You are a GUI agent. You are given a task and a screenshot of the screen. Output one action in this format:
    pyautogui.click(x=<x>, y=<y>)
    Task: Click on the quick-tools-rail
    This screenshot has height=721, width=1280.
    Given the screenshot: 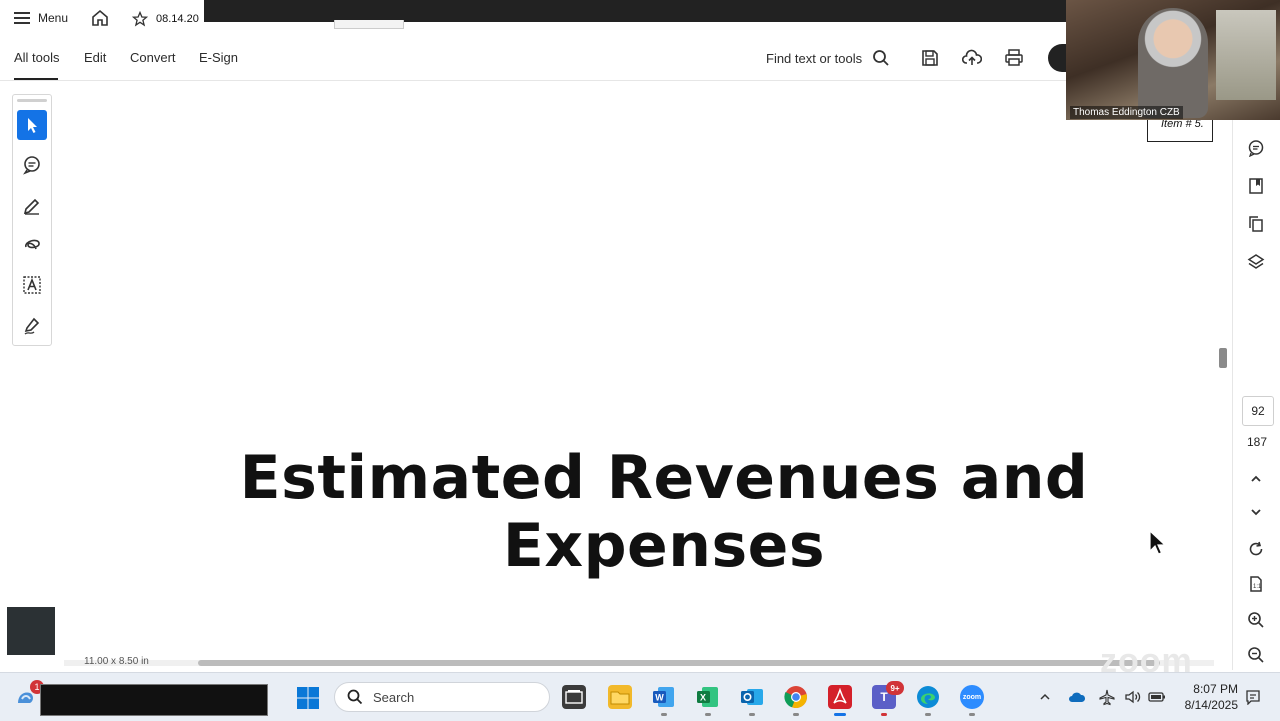 What is the action you would take?
    pyautogui.click(x=32, y=220)
    